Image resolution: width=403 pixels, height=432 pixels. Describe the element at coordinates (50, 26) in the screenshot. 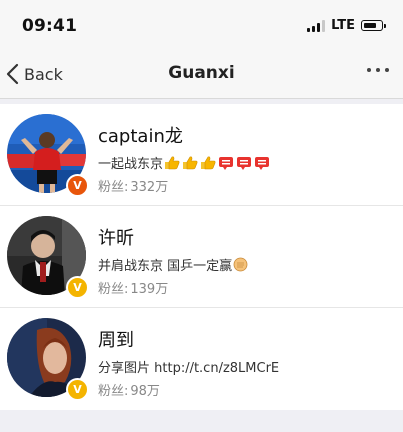

I see `status-time: 09:41` at that location.